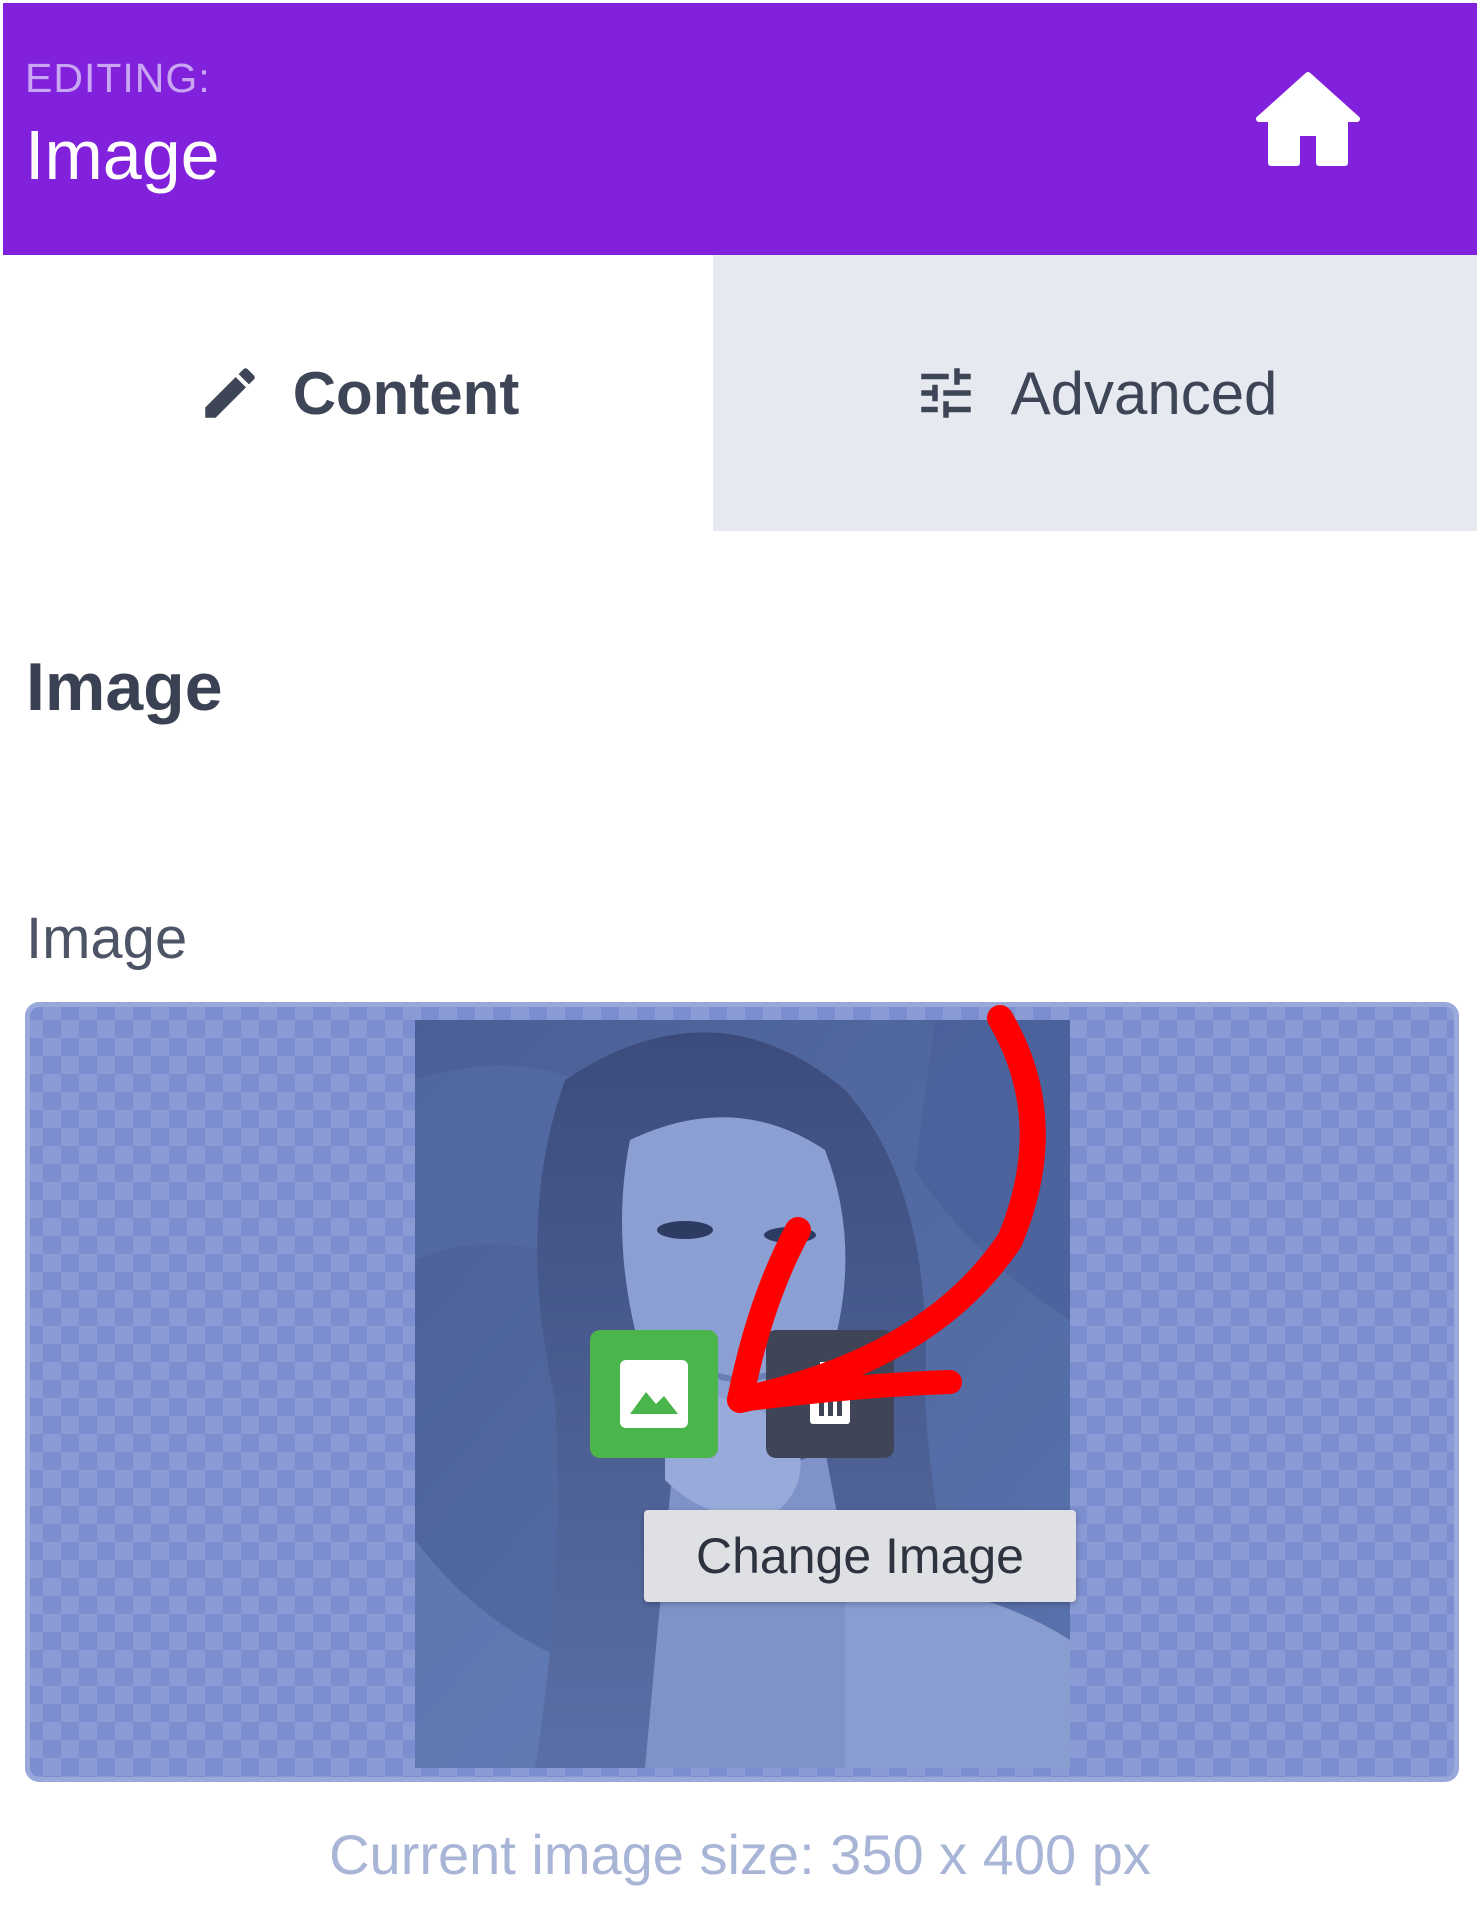 The height and width of the screenshot is (1927, 1480). I want to click on tab-advanced-label: Advanced, so click(1144, 393).